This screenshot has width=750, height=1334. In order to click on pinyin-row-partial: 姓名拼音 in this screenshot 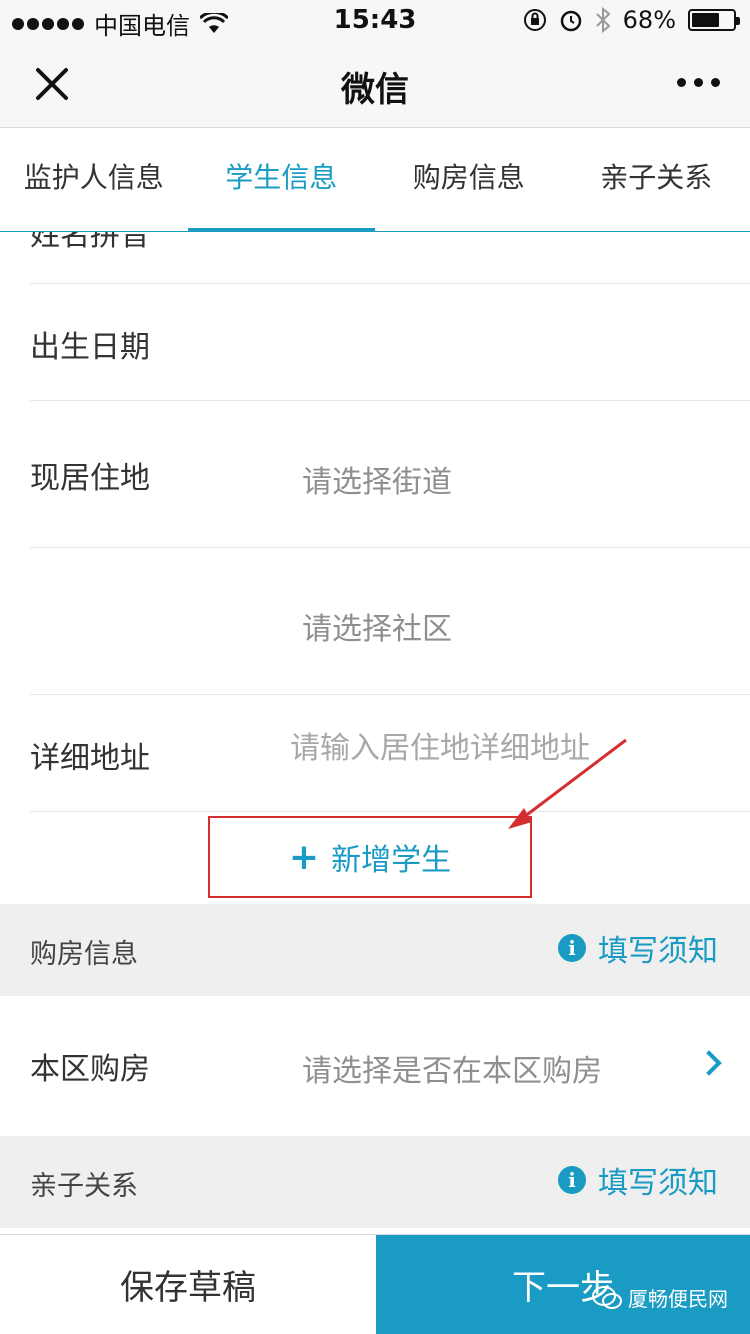, I will do `click(390, 258)`.